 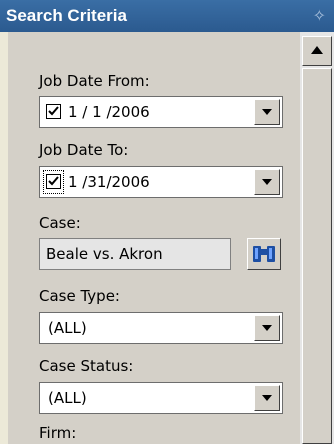 What do you see at coordinates (58, 433) in the screenshot?
I see `firm-label: Firm:` at bounding box center [58, 433].